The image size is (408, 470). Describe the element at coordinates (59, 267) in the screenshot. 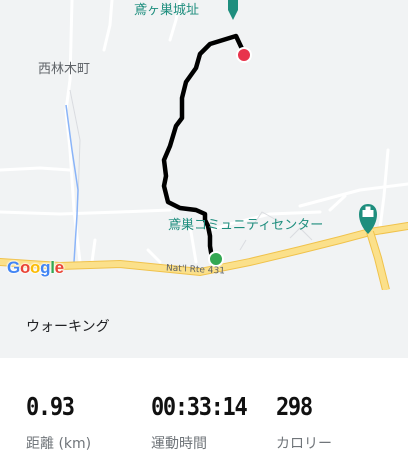

I see `google-logo-letter: e` at that location.